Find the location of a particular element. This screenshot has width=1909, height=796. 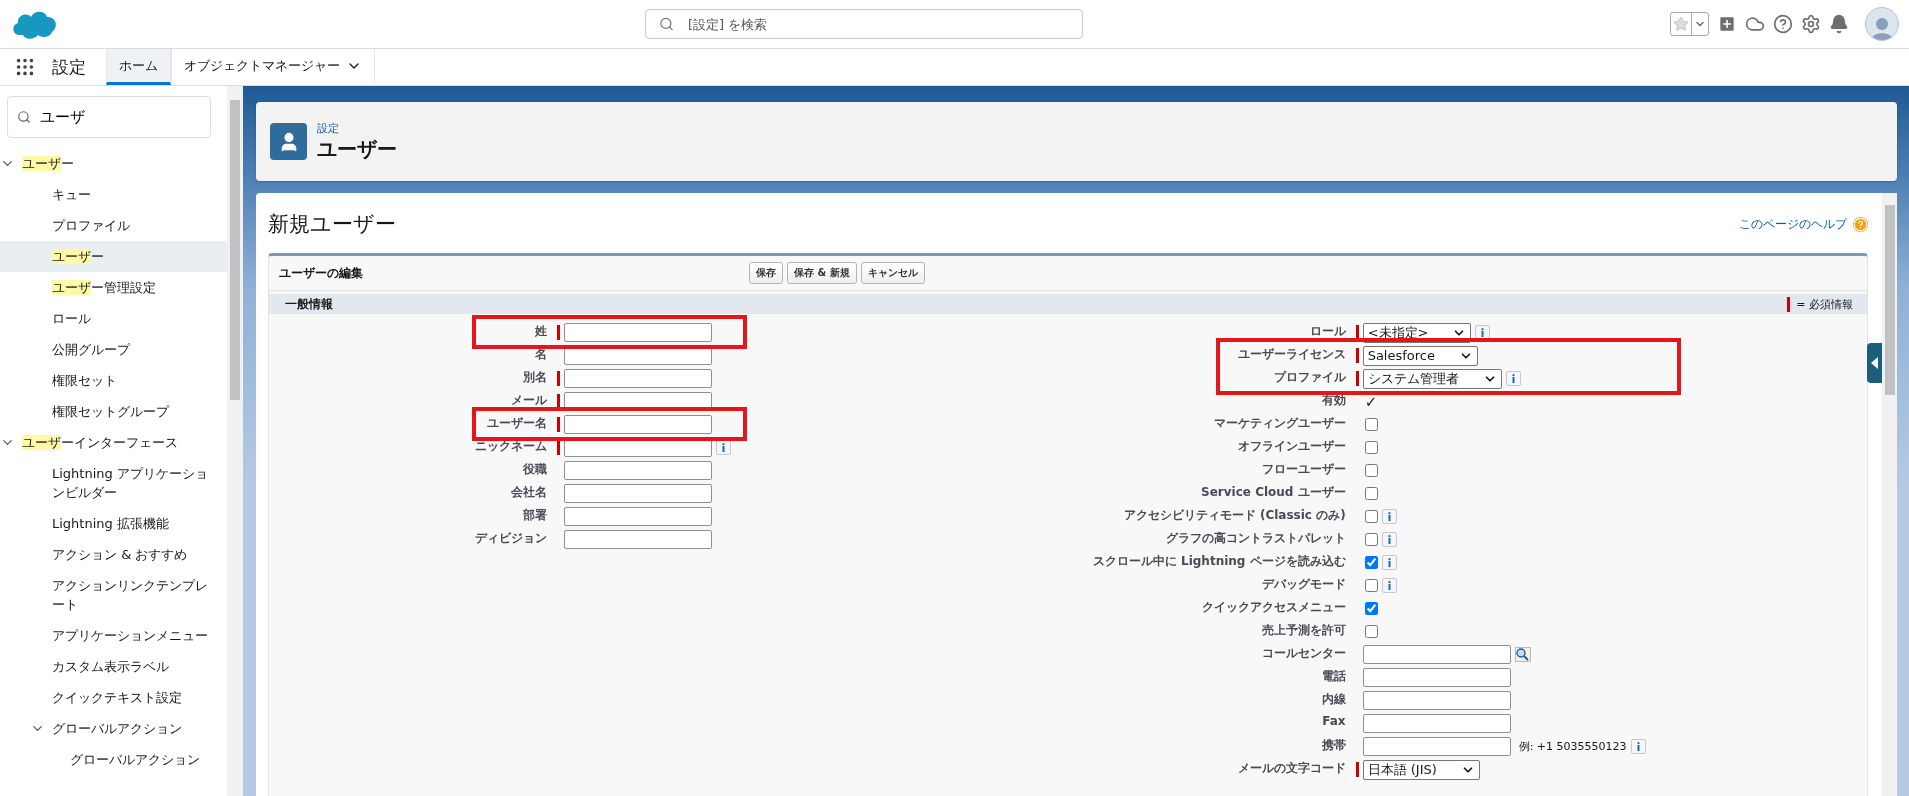

tree-item: アプリケーションメニュー is located at coordinates (113, 635).